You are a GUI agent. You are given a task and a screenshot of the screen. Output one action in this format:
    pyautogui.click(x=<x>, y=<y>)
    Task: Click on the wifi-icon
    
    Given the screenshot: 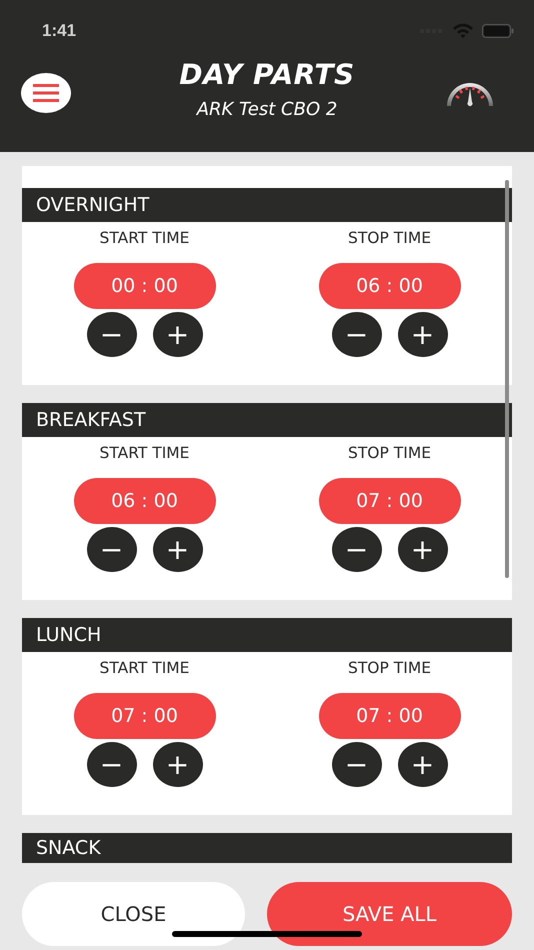 What is the action you would take?
    pyautogui.click(x=463, y=31)
    